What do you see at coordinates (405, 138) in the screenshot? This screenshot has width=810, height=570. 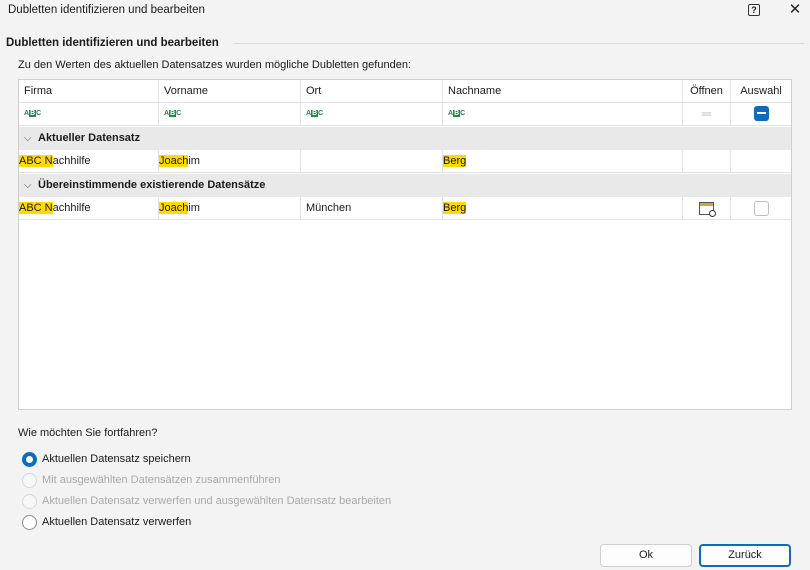 I see `group-row-current: ⌵ Aktueller Datensatz` at bounding box center [405, 138].